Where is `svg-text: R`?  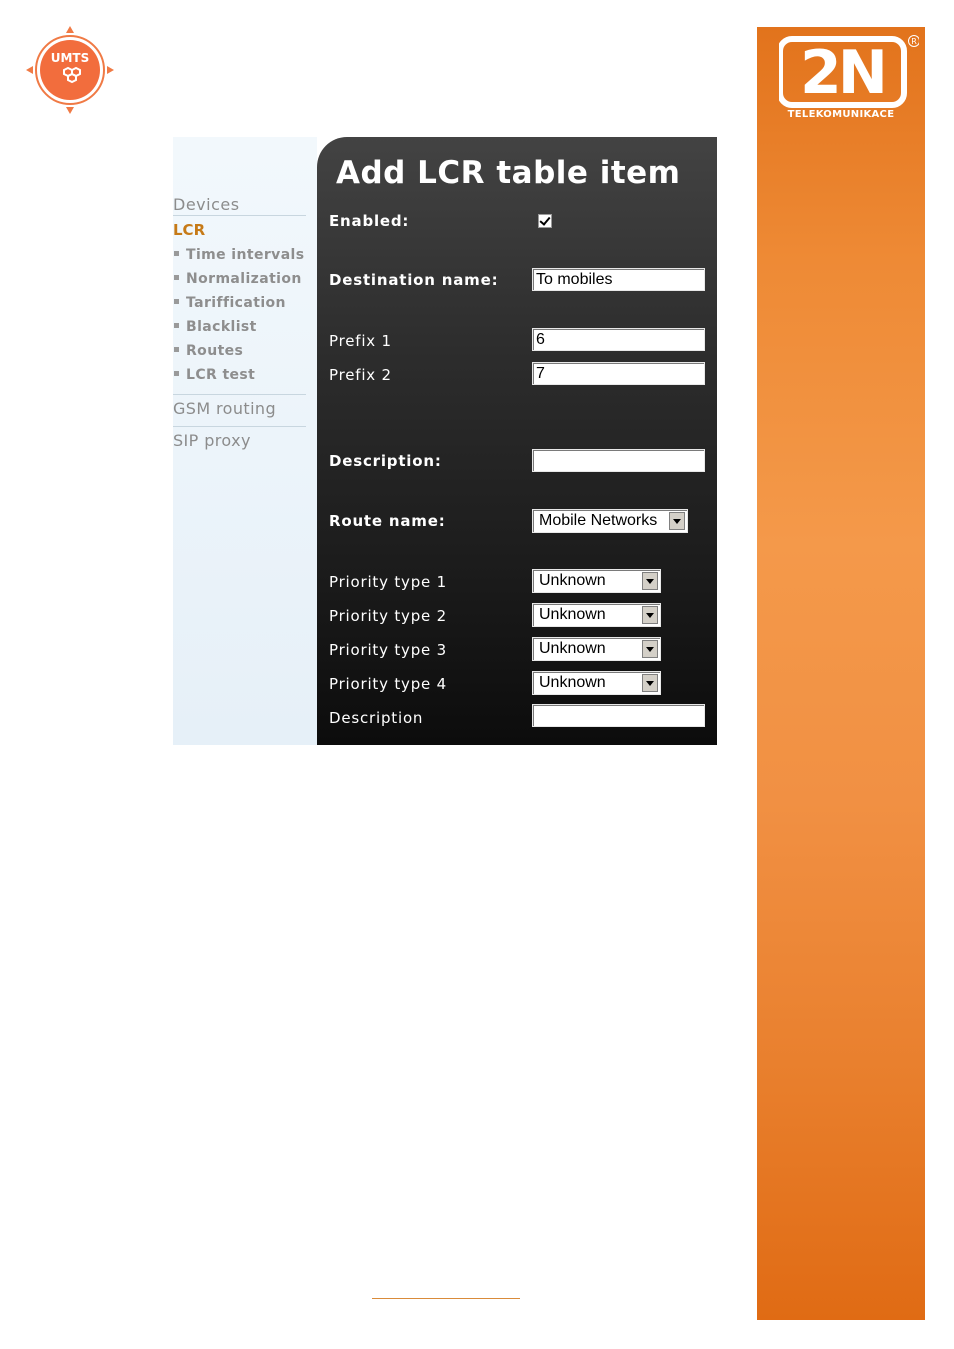
svg-text: R is located at coordinates (914, 41).